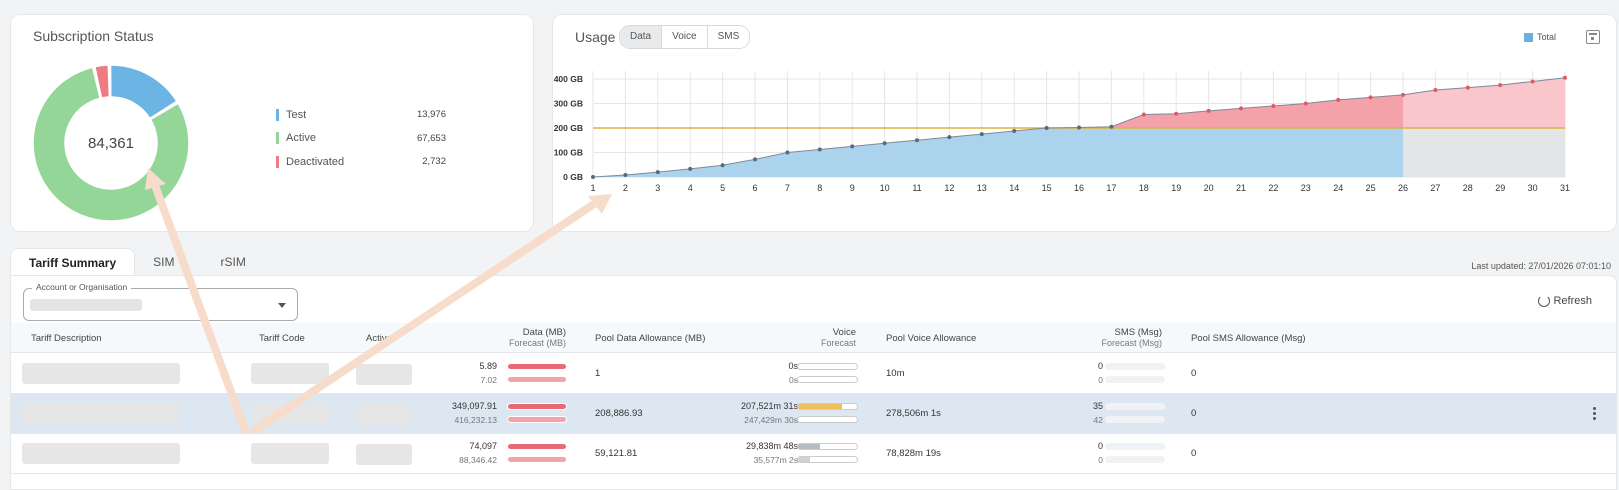 The height and width of the screenshot is (490, 1619). I want to click on x-tick-label: 22, so click(1273, 188).